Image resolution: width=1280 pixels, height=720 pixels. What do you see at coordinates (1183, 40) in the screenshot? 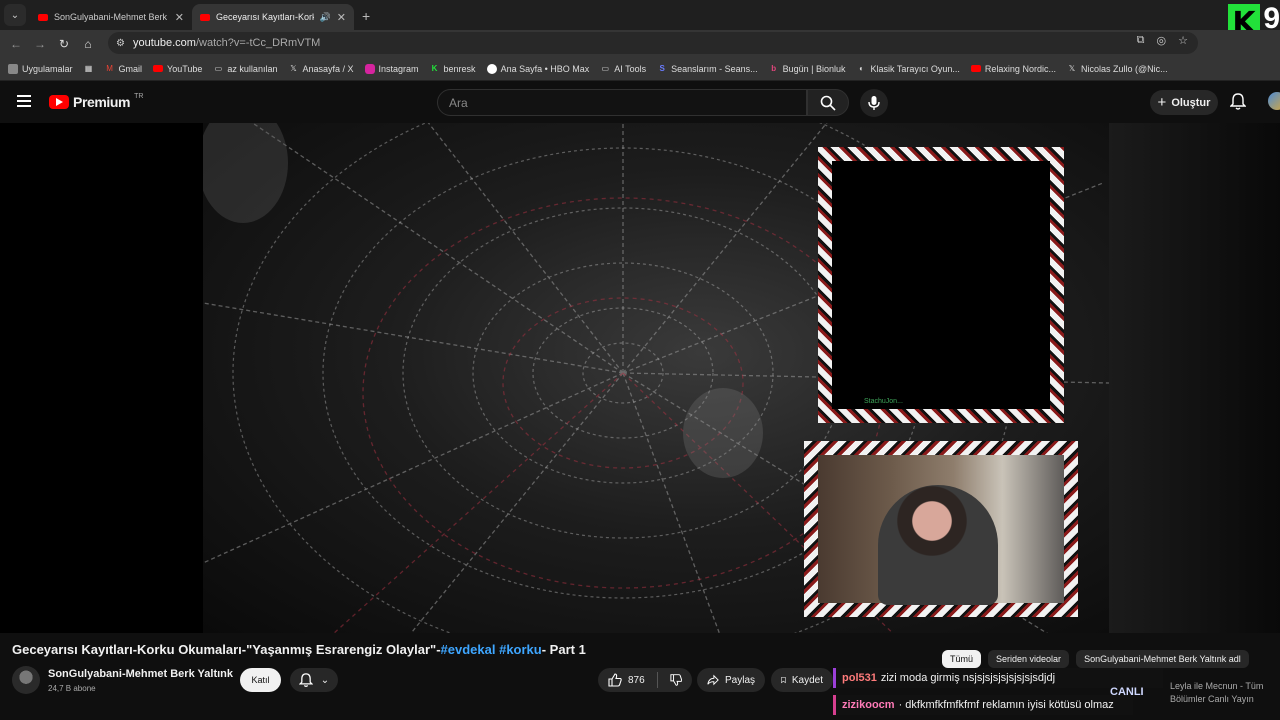
I see `bookmark-star-icon: ☆` at bounding box center [1183, 40].